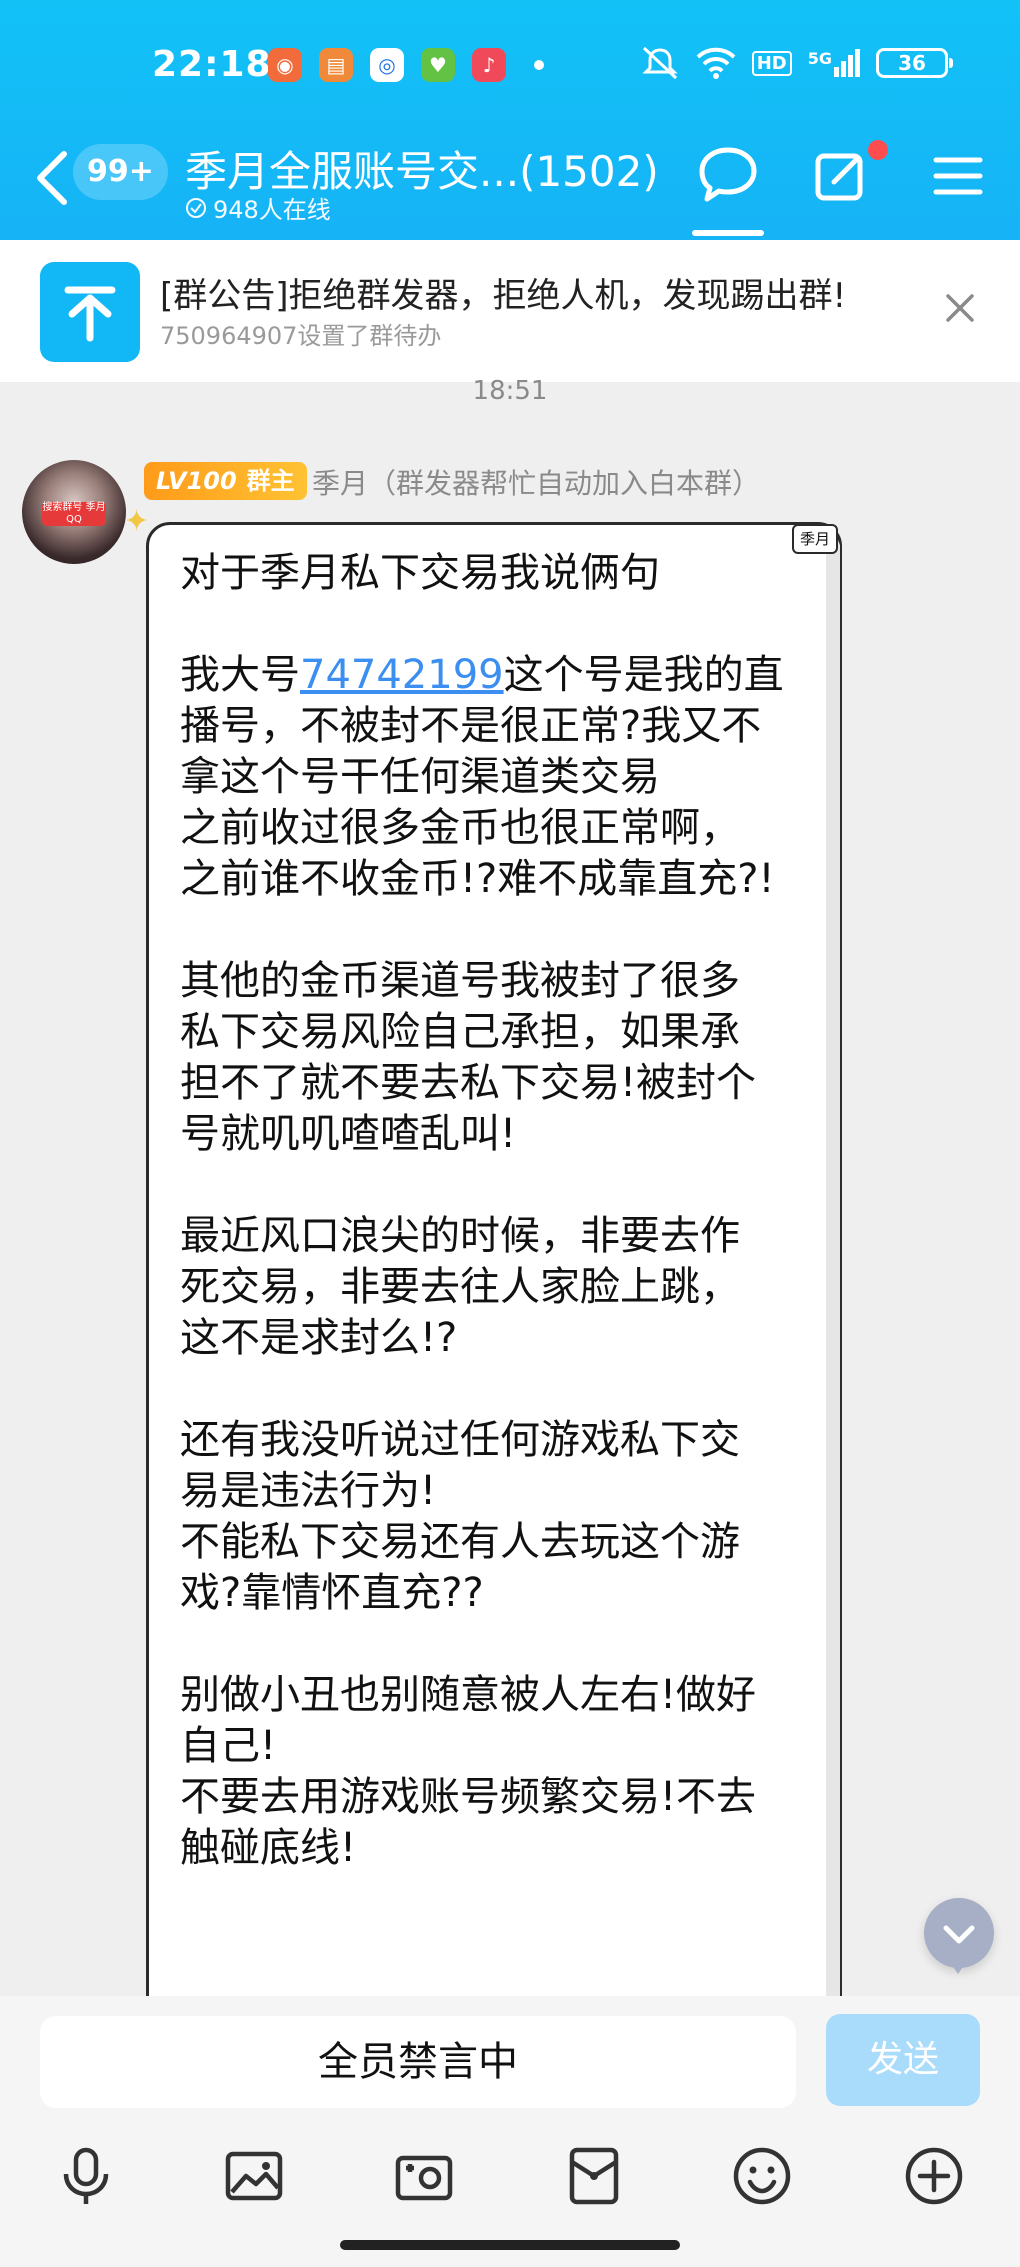 This screenshot has width=1020, height=2267. Describe the element at coordinates (903, 2060) in the screenshot. I see `send-button: 发送` at that location.